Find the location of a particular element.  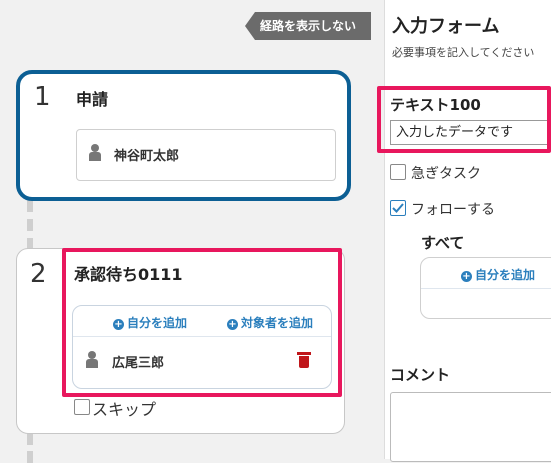

hide-route-button: 経路を表示しない is located at coordinates (308, 26).